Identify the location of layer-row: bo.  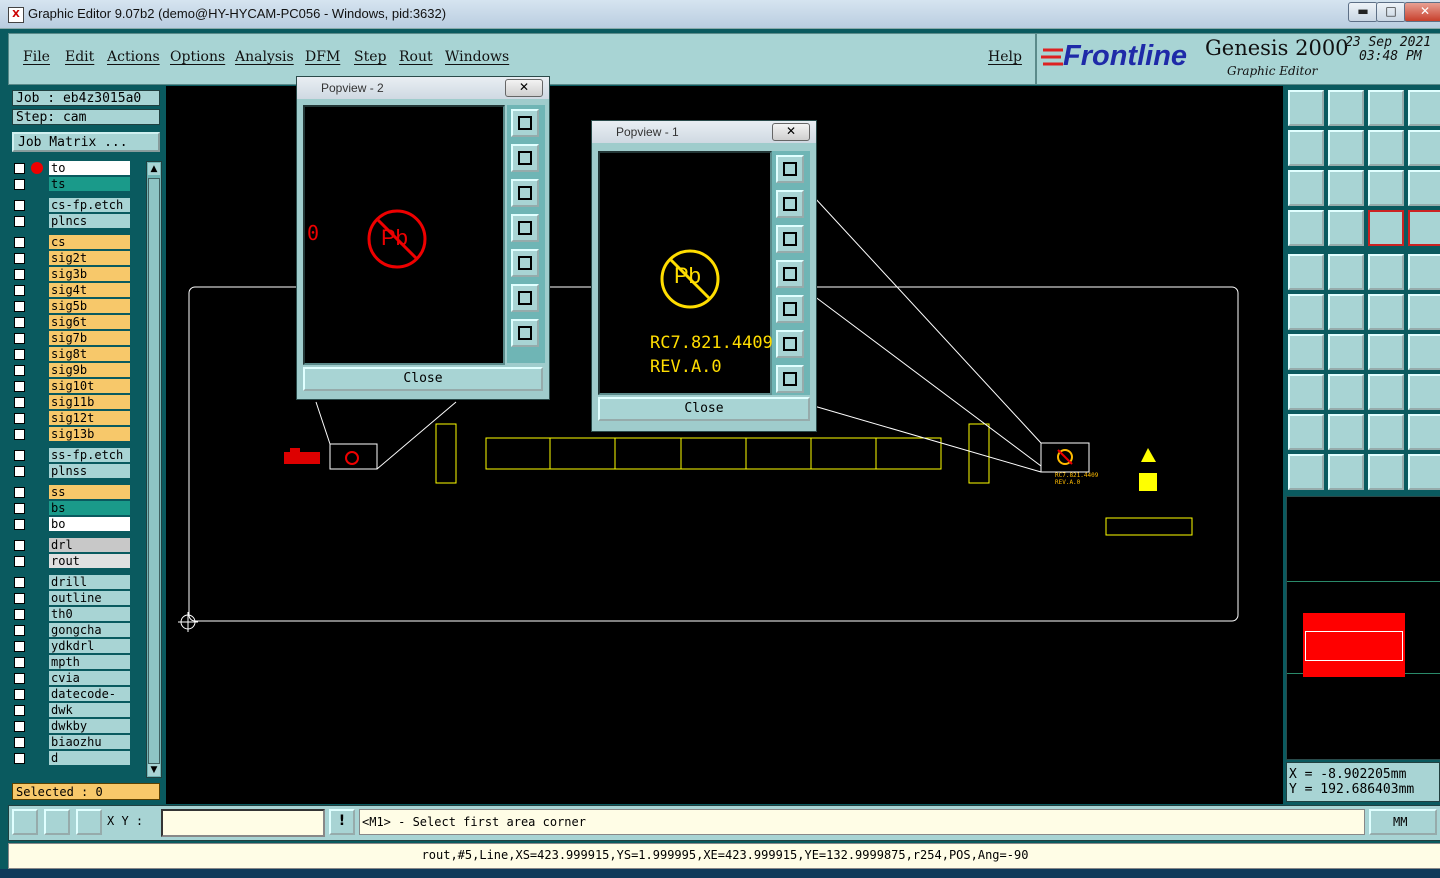
(72, 524).